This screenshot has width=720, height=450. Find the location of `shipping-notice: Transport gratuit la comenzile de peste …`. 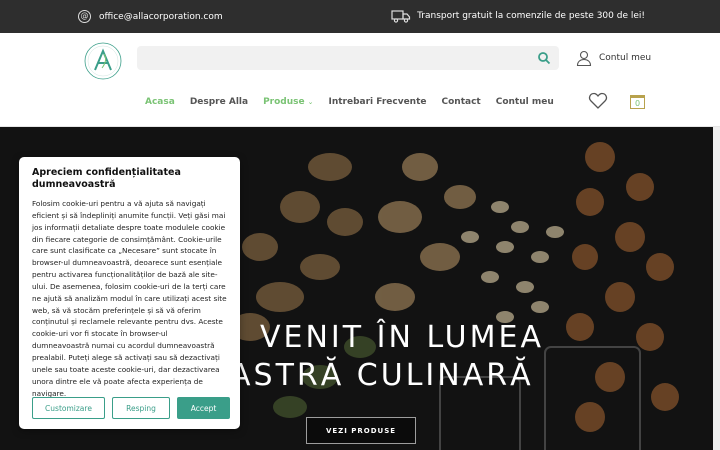

shipping-notice: Transport gratuit la comenzile de peste … is located at coordinates (518, 16).